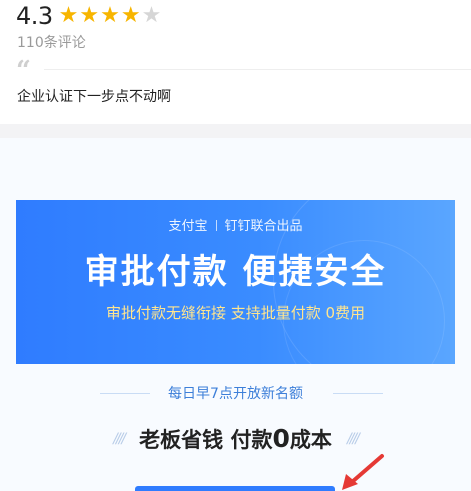 This screenshot has height=491, width=471. What do you see at coordinates (310, 440) in the screenshot?
I see `slogan-part2: 成本` at bounding box center [310, 440].